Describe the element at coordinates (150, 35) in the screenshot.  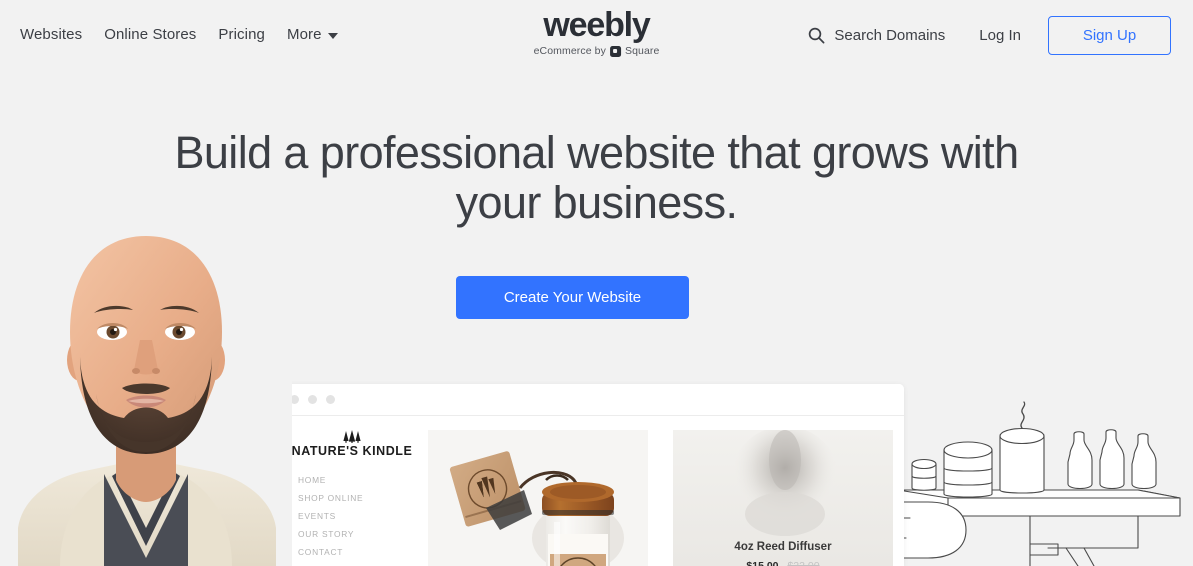
I see `nav-item-online-stores: Online Stores` at that location.